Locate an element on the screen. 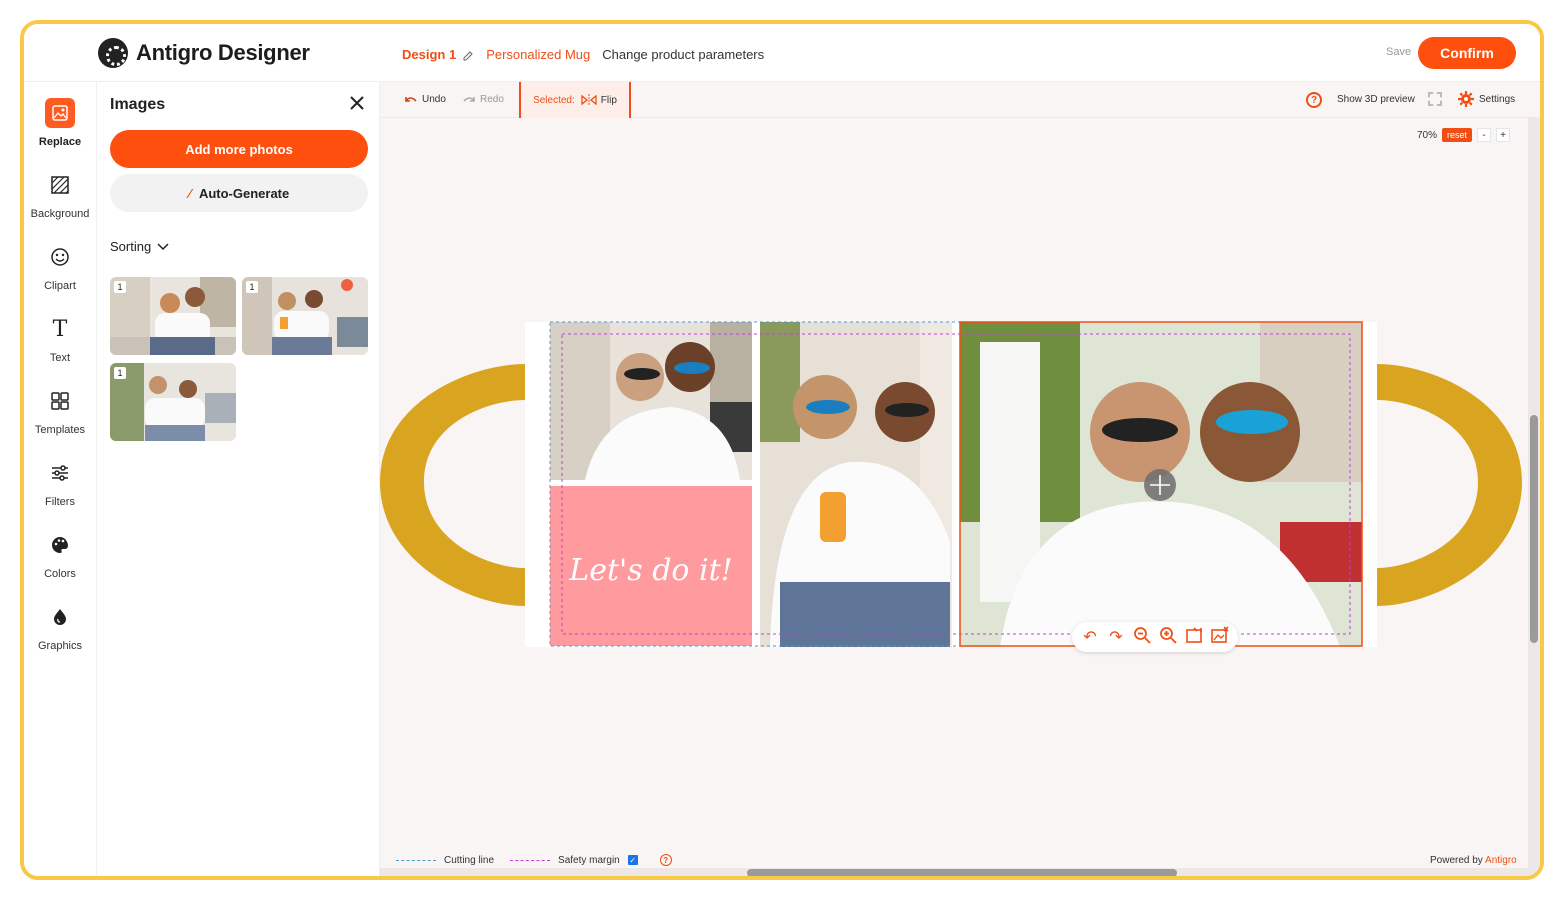  show-3d-preview-button: Show 3D preview is located at coordinates (1376, 99).